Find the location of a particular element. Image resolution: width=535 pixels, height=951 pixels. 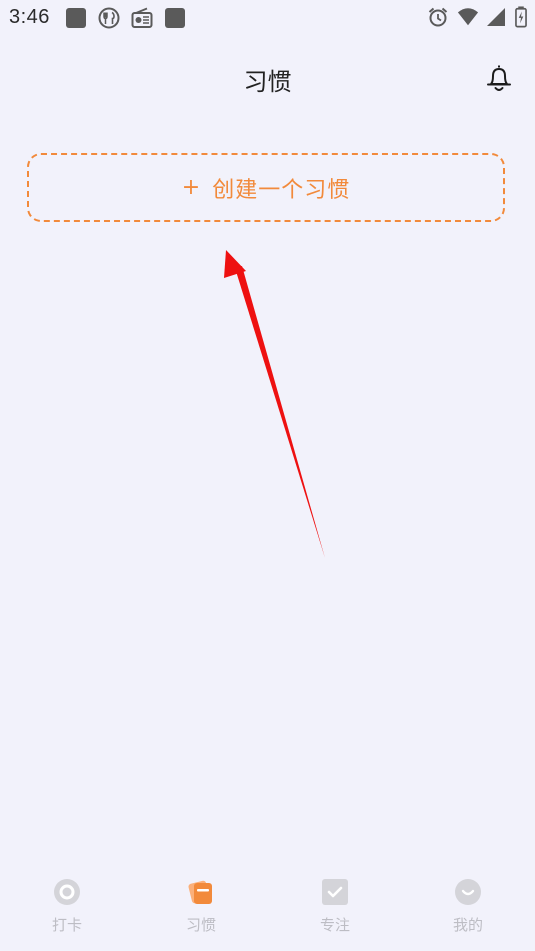

tab-focus: 专注 is located at coordinates (335, 908).